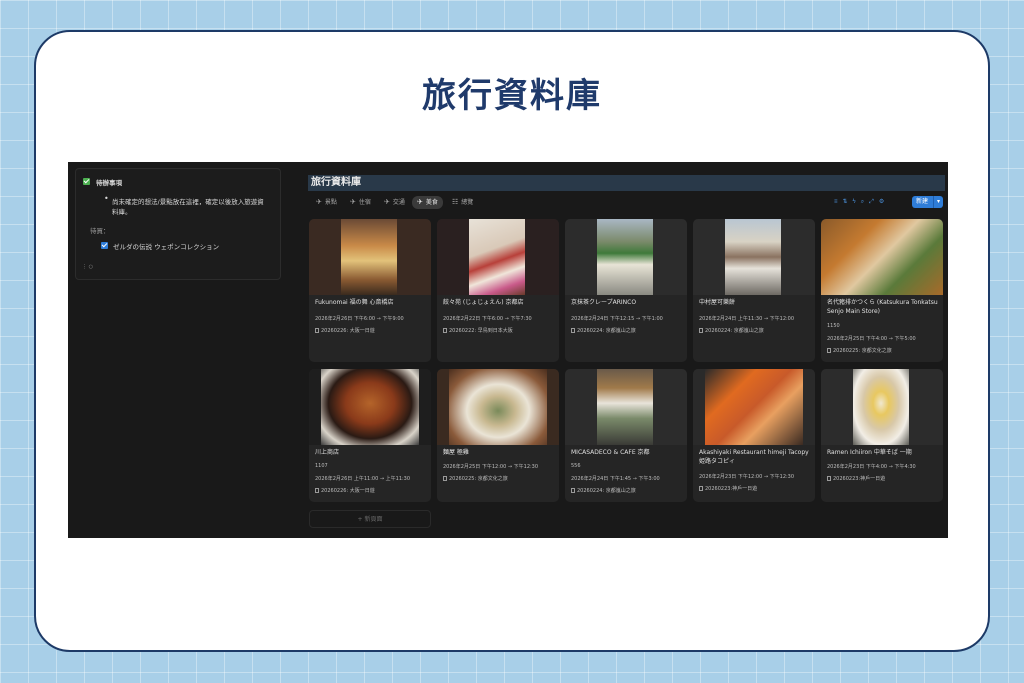 The height and width of the screenshot is (683, 1024). What do you see at coordinates (87, 267) in the screenshot?
I see `drag-handle-icon: ⋮ ○` at bounding box center [87, 267].